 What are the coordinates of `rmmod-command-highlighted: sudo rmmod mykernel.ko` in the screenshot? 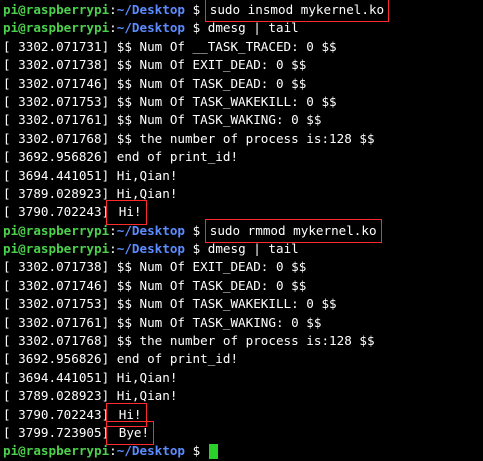 It's located at (293, 231).